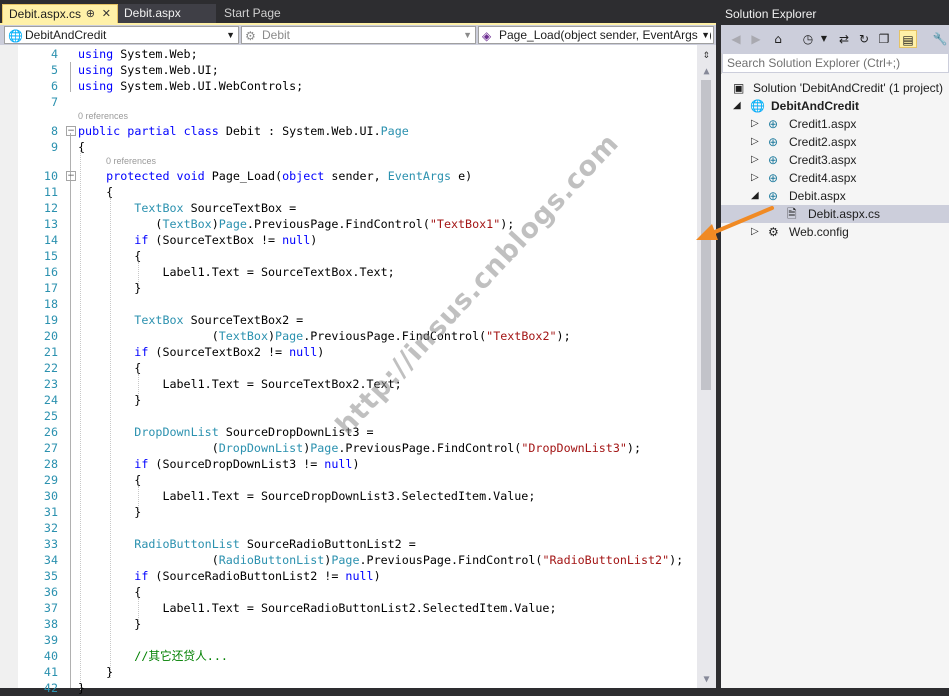  What do you see at coordinates (50, 544) in the screenshot?
I see `line-number: 33` at bounding box center [50, 544].